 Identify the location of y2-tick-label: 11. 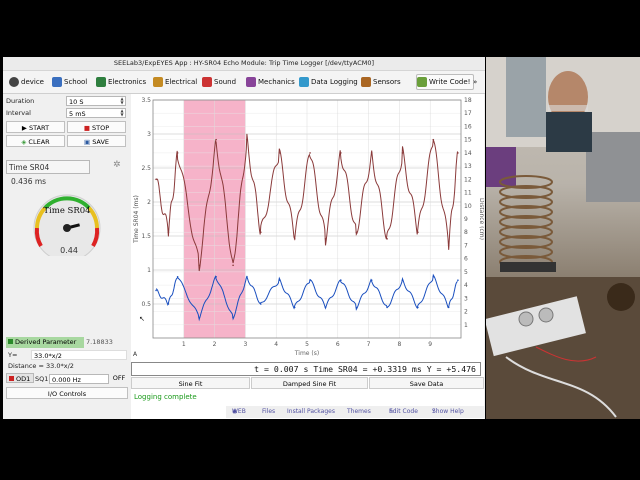
(468, 193).